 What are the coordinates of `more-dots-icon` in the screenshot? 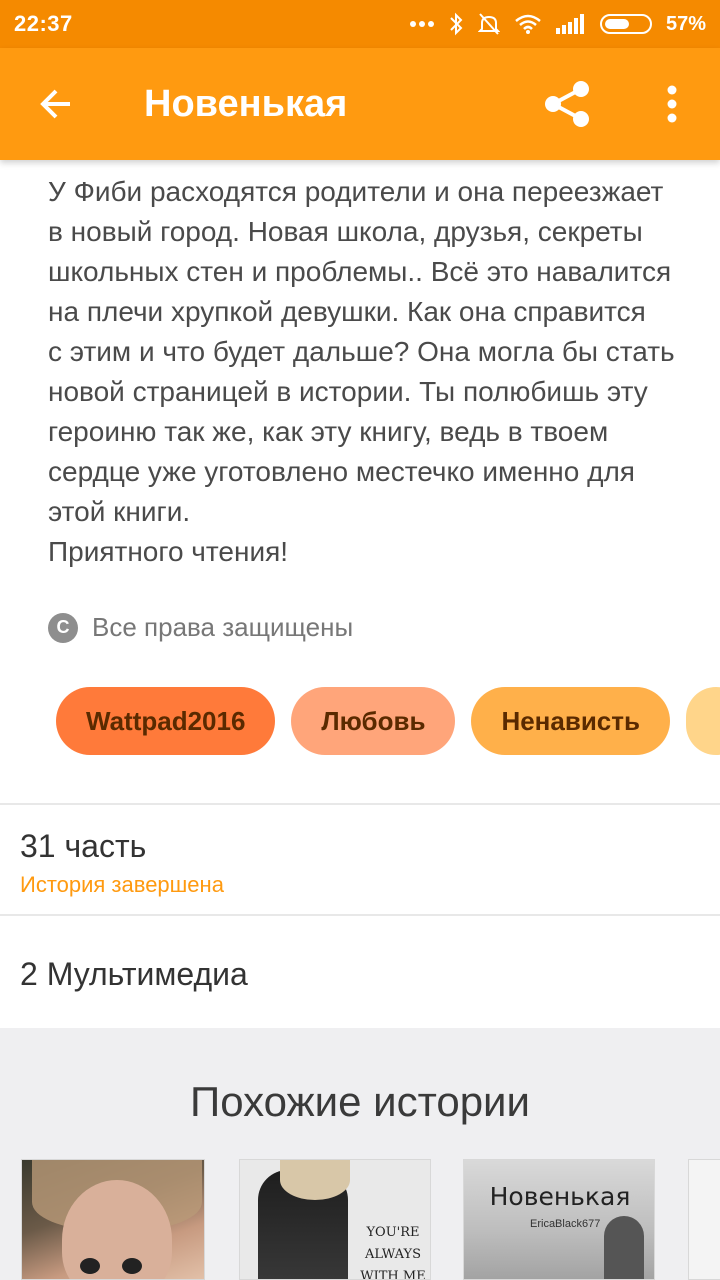 It's located at (421, 24).